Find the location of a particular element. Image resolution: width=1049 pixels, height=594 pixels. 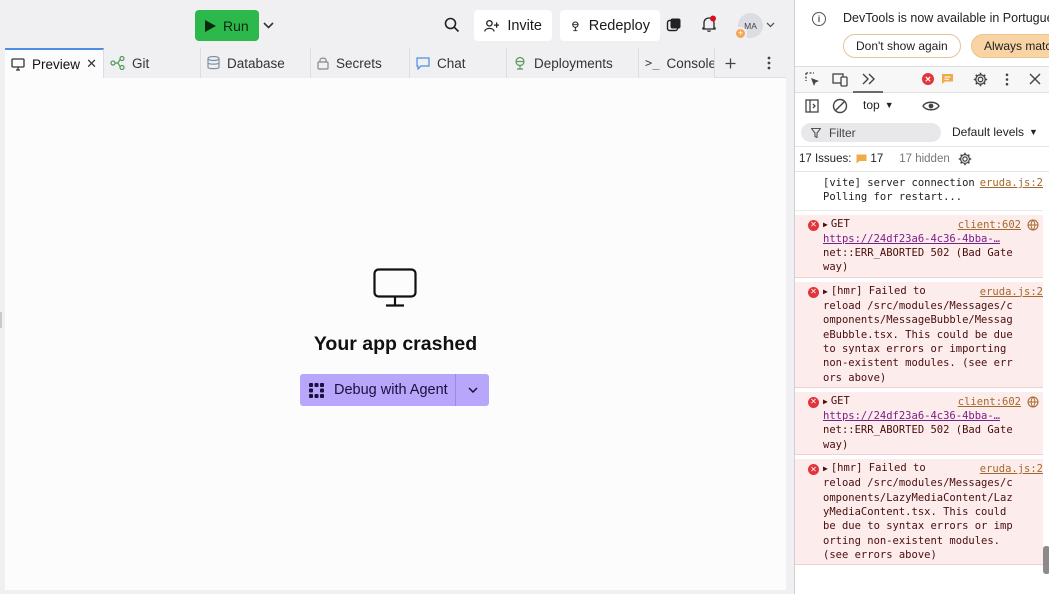

dont-show-again-button: Don't show again is located at coordinates (902, 46).